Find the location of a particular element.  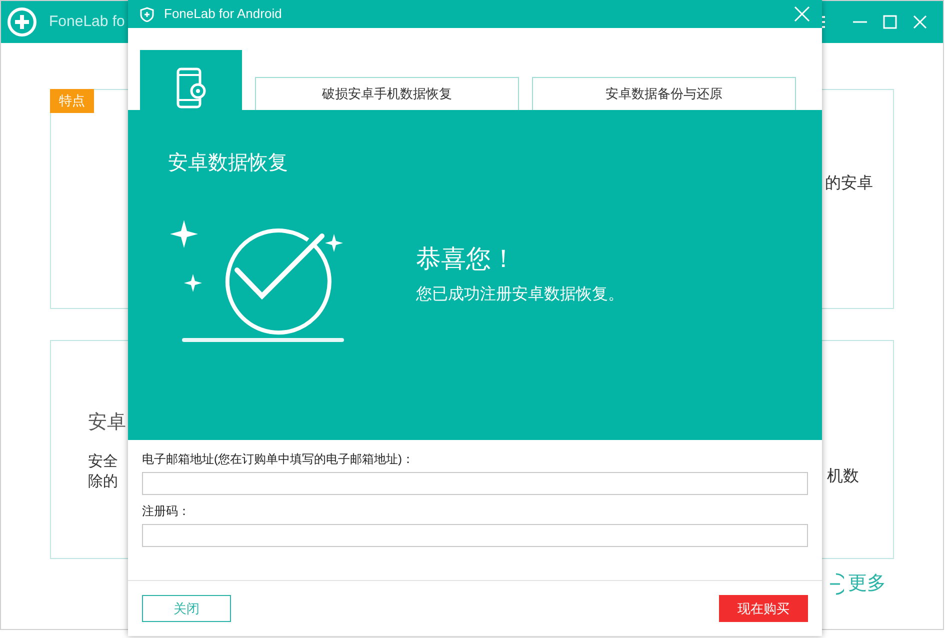

buy-button: 现在购买 is located at coordinates (763, 608).